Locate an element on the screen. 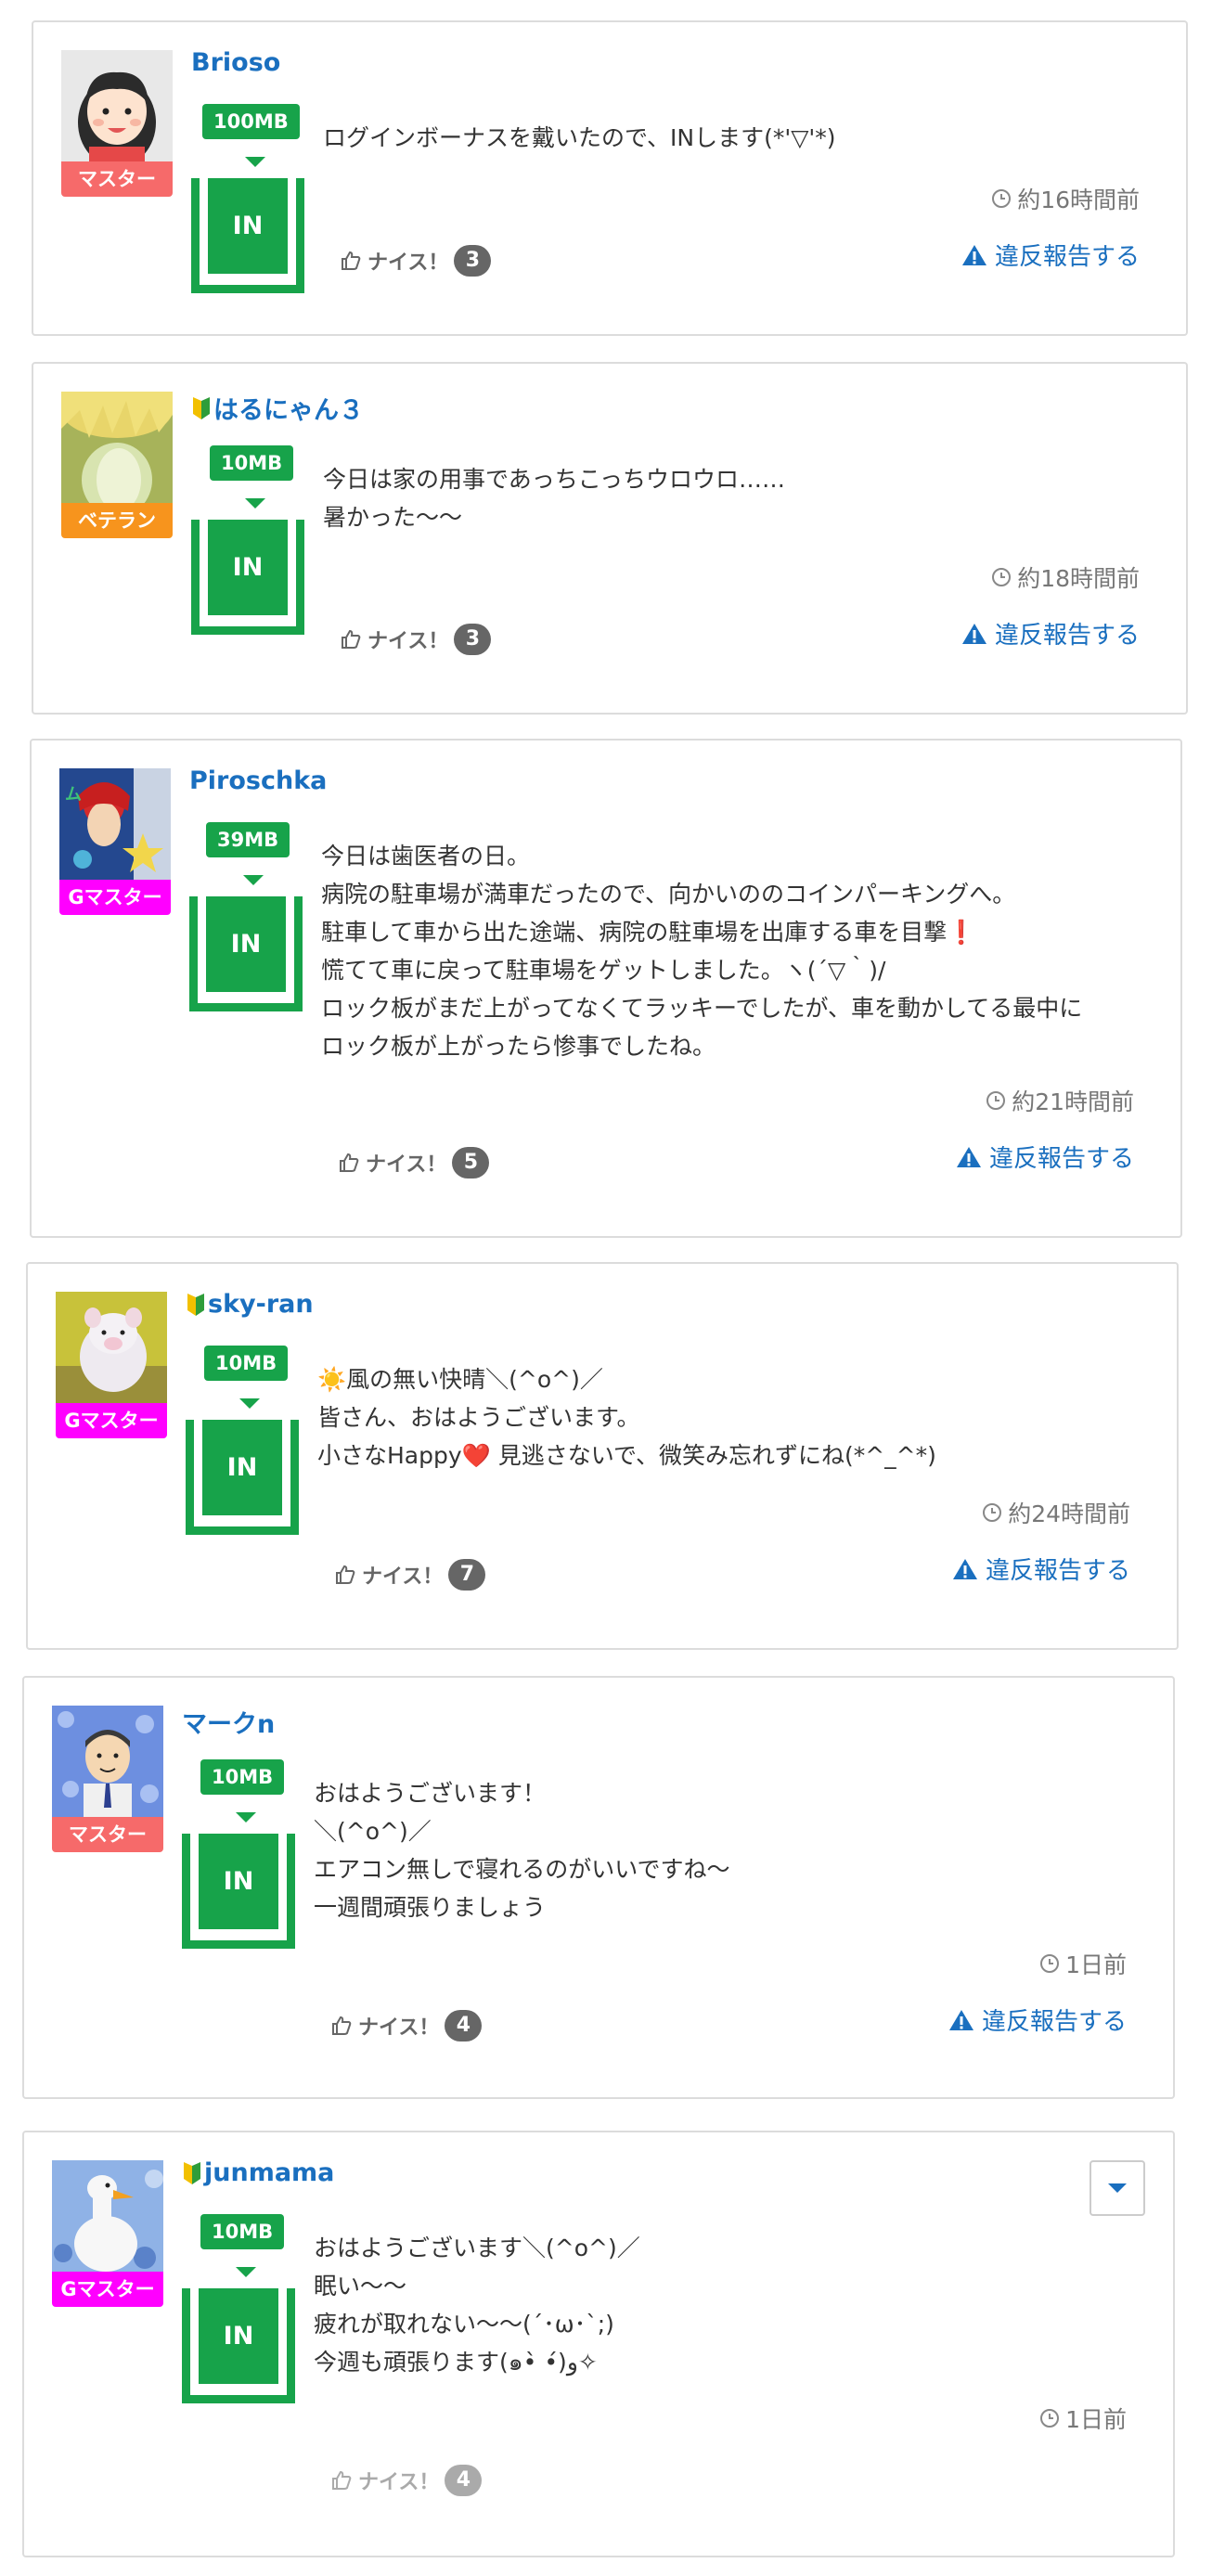 This screenshot has width=1212, height=2576. user-name-text: はるにゃん３ is located at coordinates (288, 408).